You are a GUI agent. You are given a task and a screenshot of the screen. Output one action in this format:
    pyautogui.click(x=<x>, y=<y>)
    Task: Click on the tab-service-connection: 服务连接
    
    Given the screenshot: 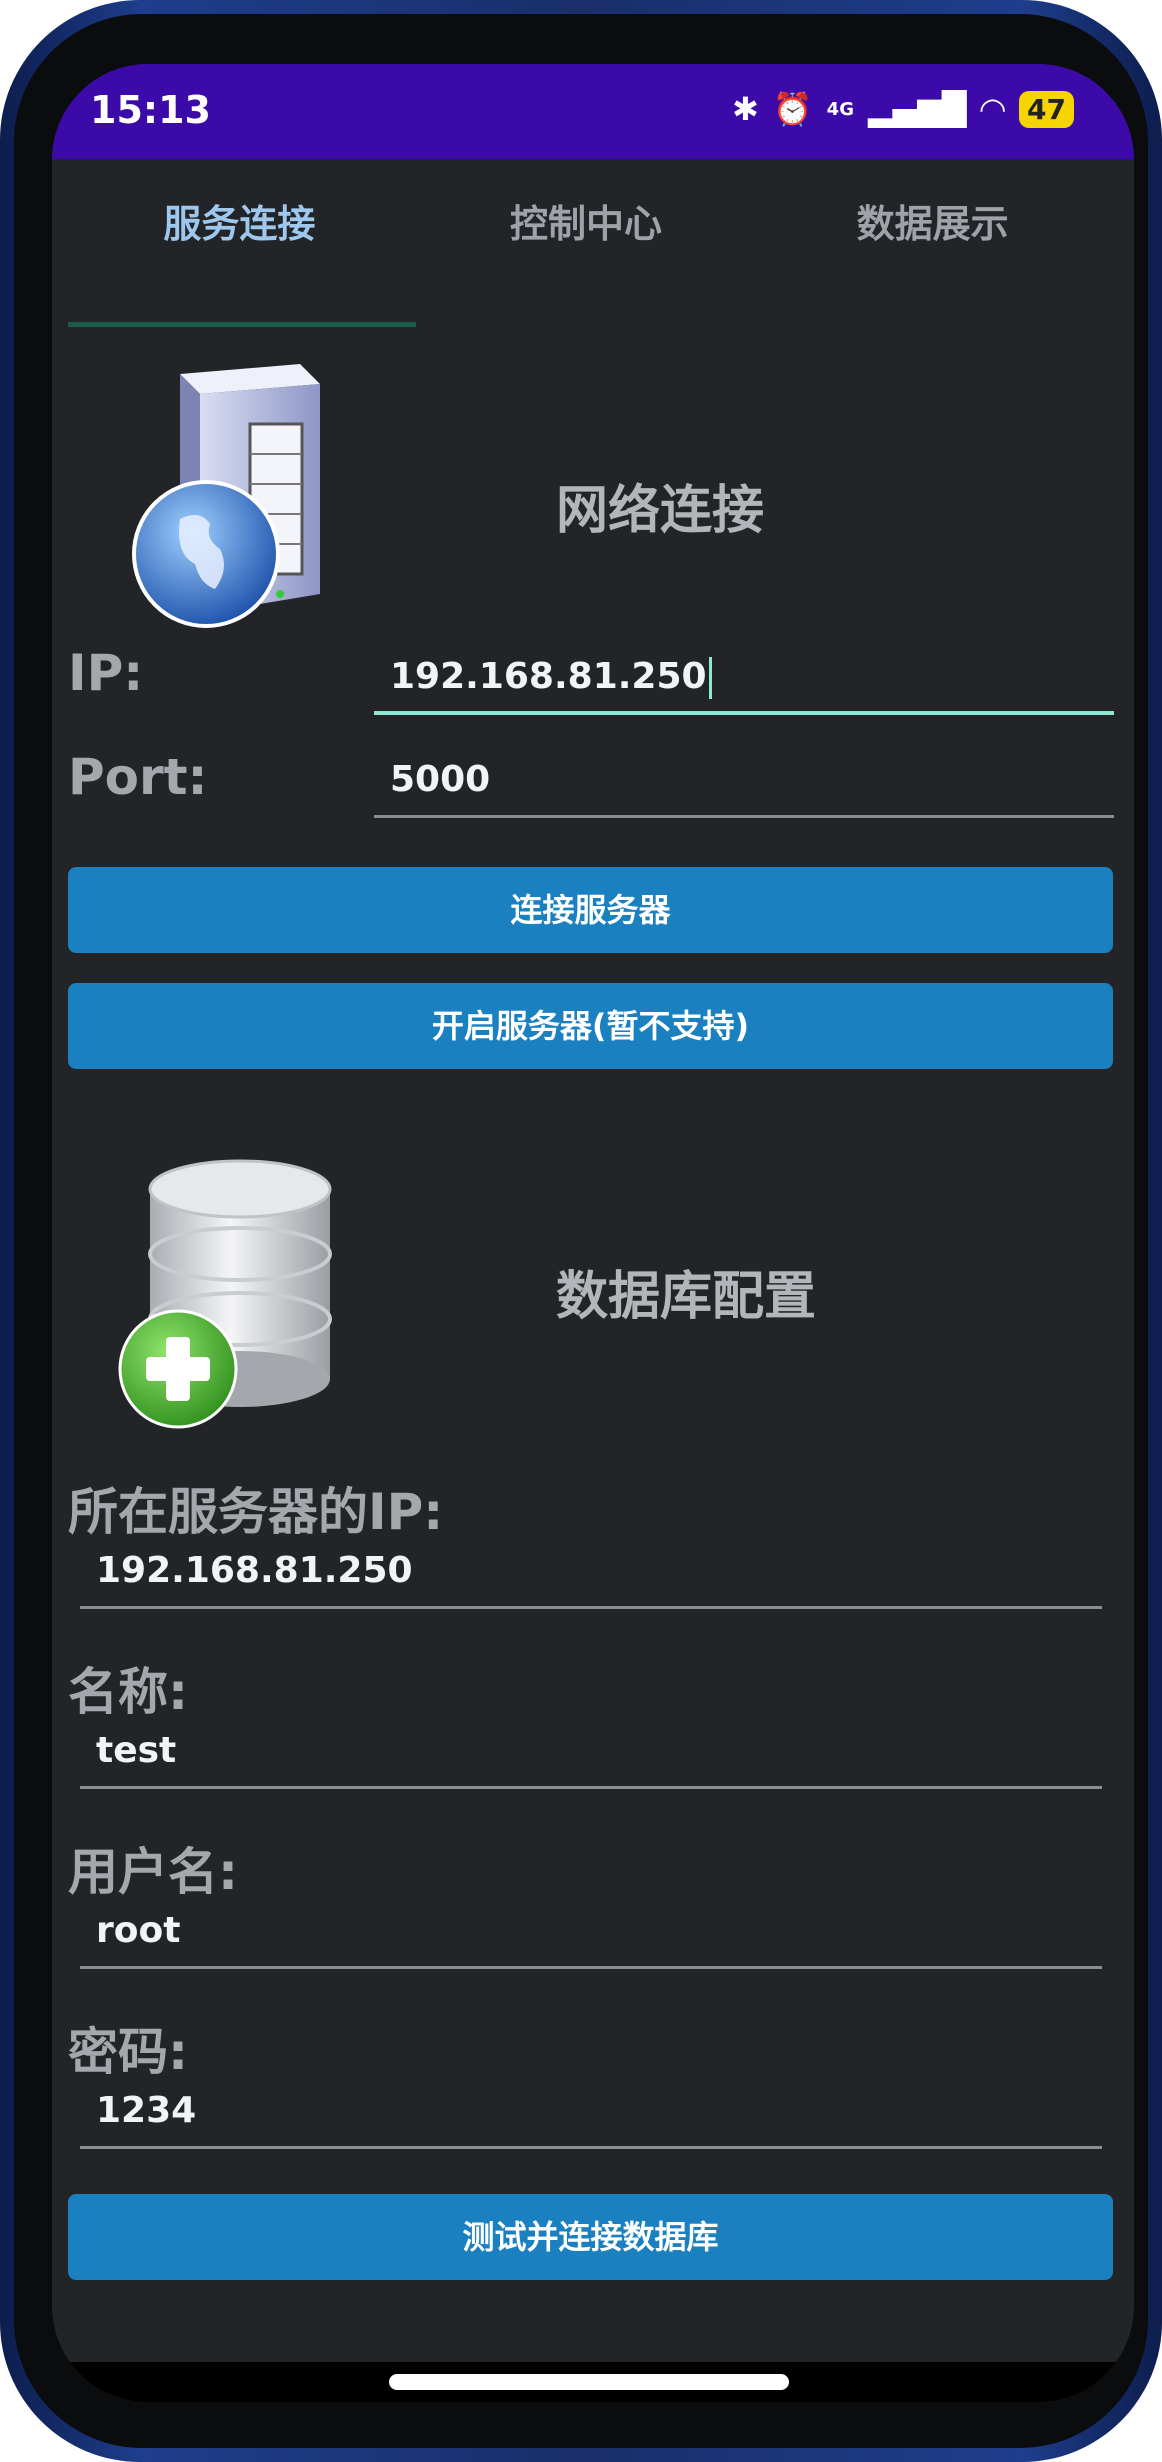 What is the action you would take?
    pyautogui.click(x=239, y=224)
    